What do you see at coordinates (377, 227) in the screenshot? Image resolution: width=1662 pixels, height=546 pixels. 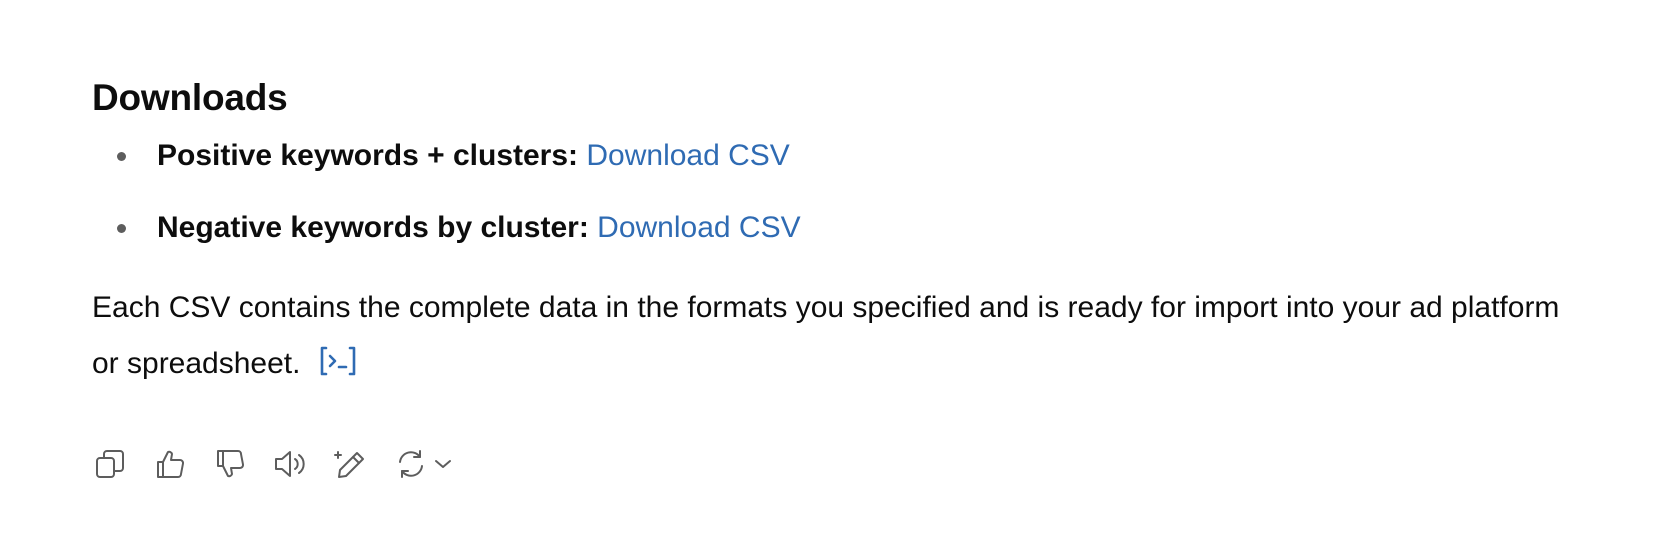 I see `download-label: Negative keywords by cluster:` at bounding box center [377, 227].